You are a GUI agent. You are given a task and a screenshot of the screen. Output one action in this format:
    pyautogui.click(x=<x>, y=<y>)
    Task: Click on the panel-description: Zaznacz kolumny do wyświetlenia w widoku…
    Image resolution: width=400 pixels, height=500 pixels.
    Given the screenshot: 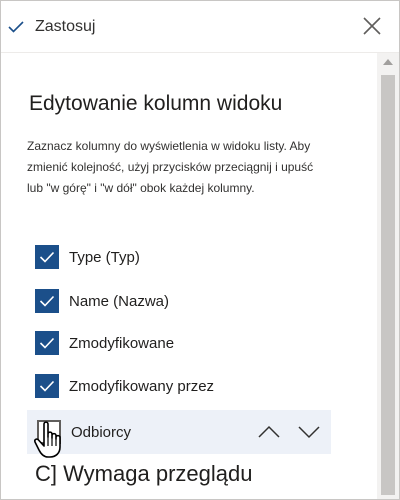 What is the action you would take?
    pyautogui.click(x=170, y=167)
    